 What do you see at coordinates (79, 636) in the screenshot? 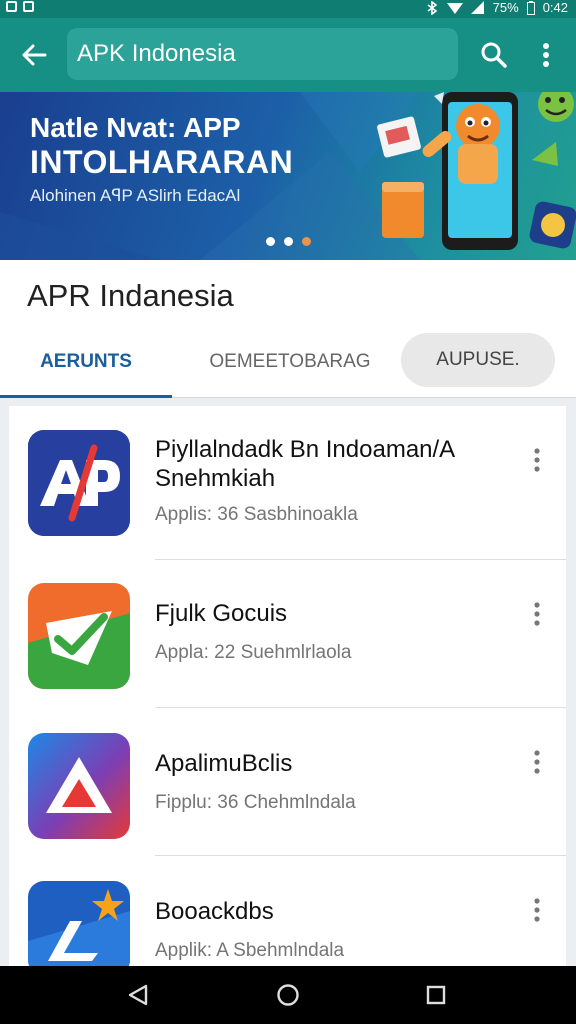
I see `check-logo-icon` at bounding box center [79, 636].